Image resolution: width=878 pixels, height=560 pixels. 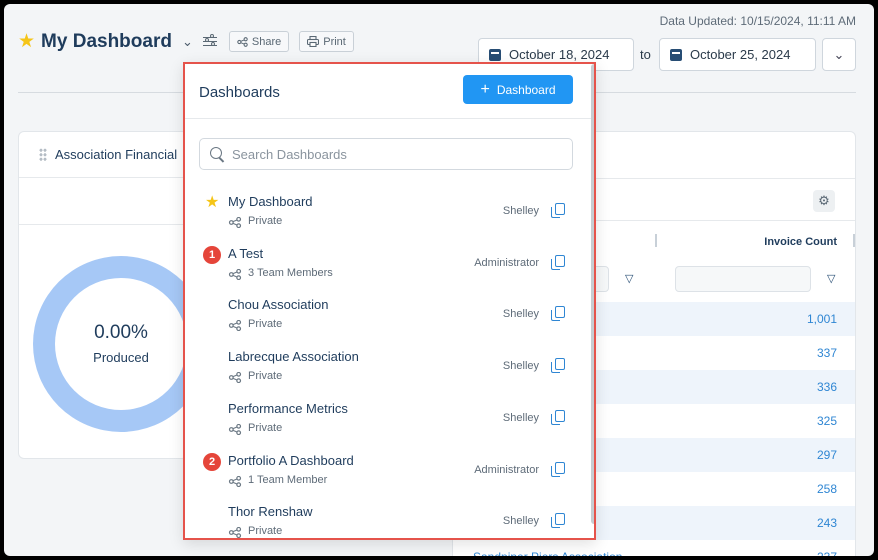 I want to click on association-name-link: Sandpiper Piers Association, so click(x=547, y=553).